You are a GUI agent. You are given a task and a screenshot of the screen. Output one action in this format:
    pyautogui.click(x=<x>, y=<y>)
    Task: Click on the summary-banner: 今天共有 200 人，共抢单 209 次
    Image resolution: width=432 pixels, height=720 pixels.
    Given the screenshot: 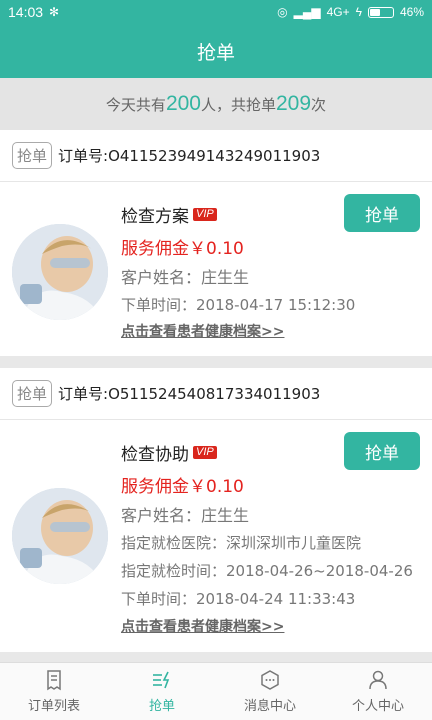 What is the action you would take?
    pyautogui.click(x=216, y=104)
    